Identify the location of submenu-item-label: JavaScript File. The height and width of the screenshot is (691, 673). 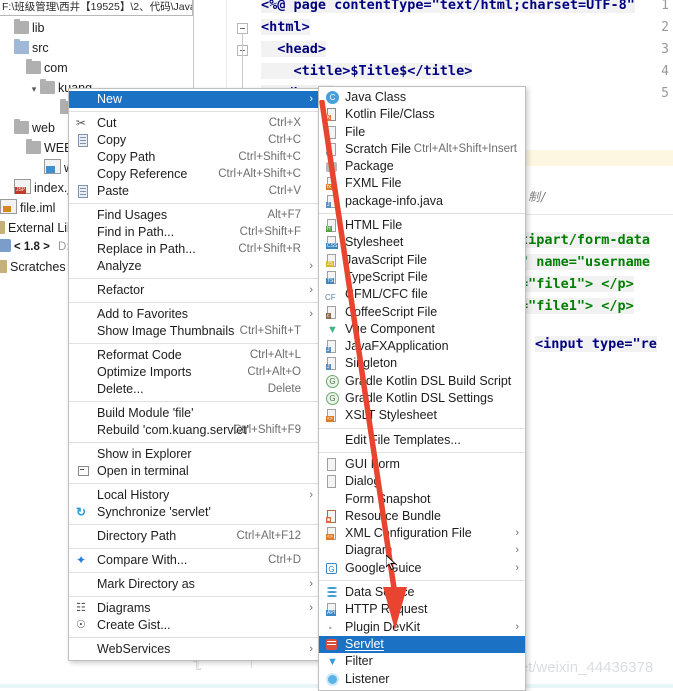
(386, 259).